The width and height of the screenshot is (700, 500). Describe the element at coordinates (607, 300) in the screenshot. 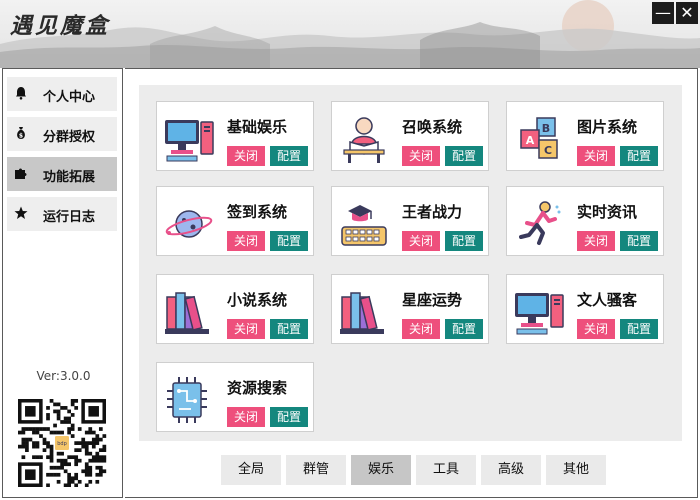

I see `feature-title: 文人骚客` at that location.